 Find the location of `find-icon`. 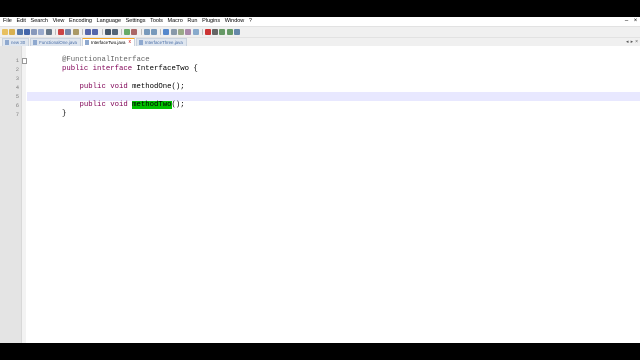

find-icon is located at coordinates (107, 32).